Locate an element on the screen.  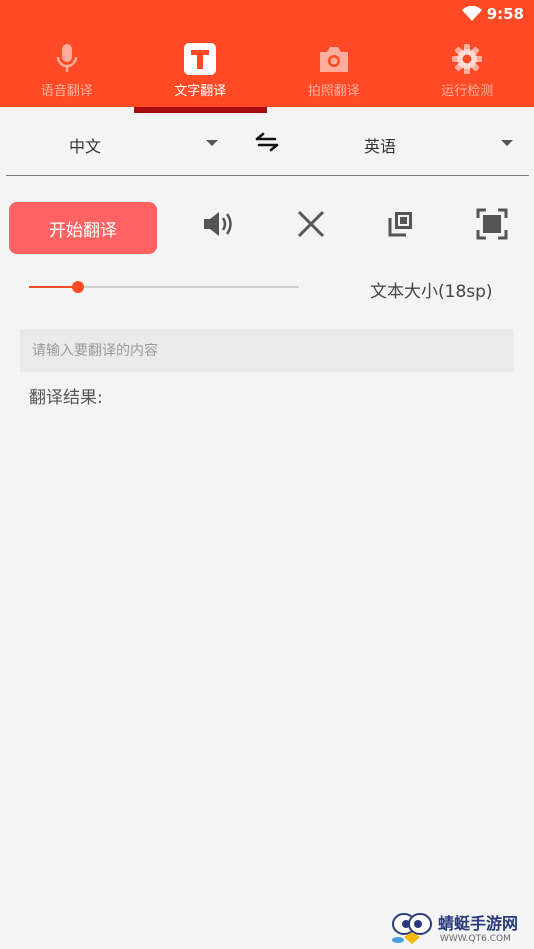
speaker-button is located at coordinates (219, 224).